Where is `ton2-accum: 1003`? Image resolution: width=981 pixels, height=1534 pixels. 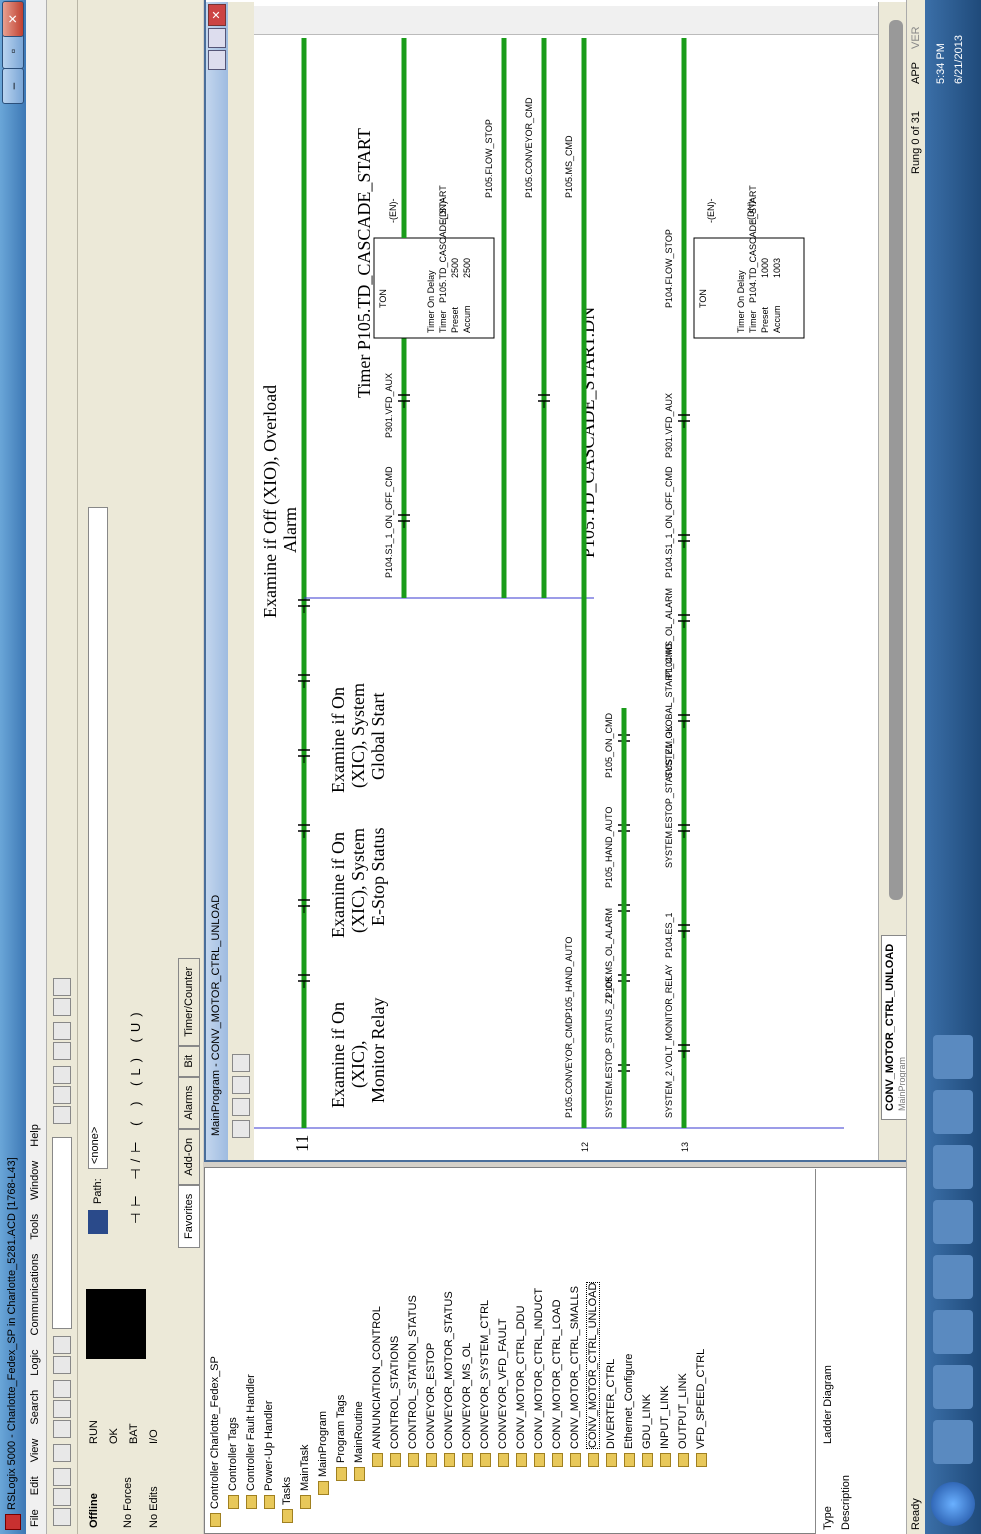 ton2-accum: 1003 is located at coordinates (777, 268).